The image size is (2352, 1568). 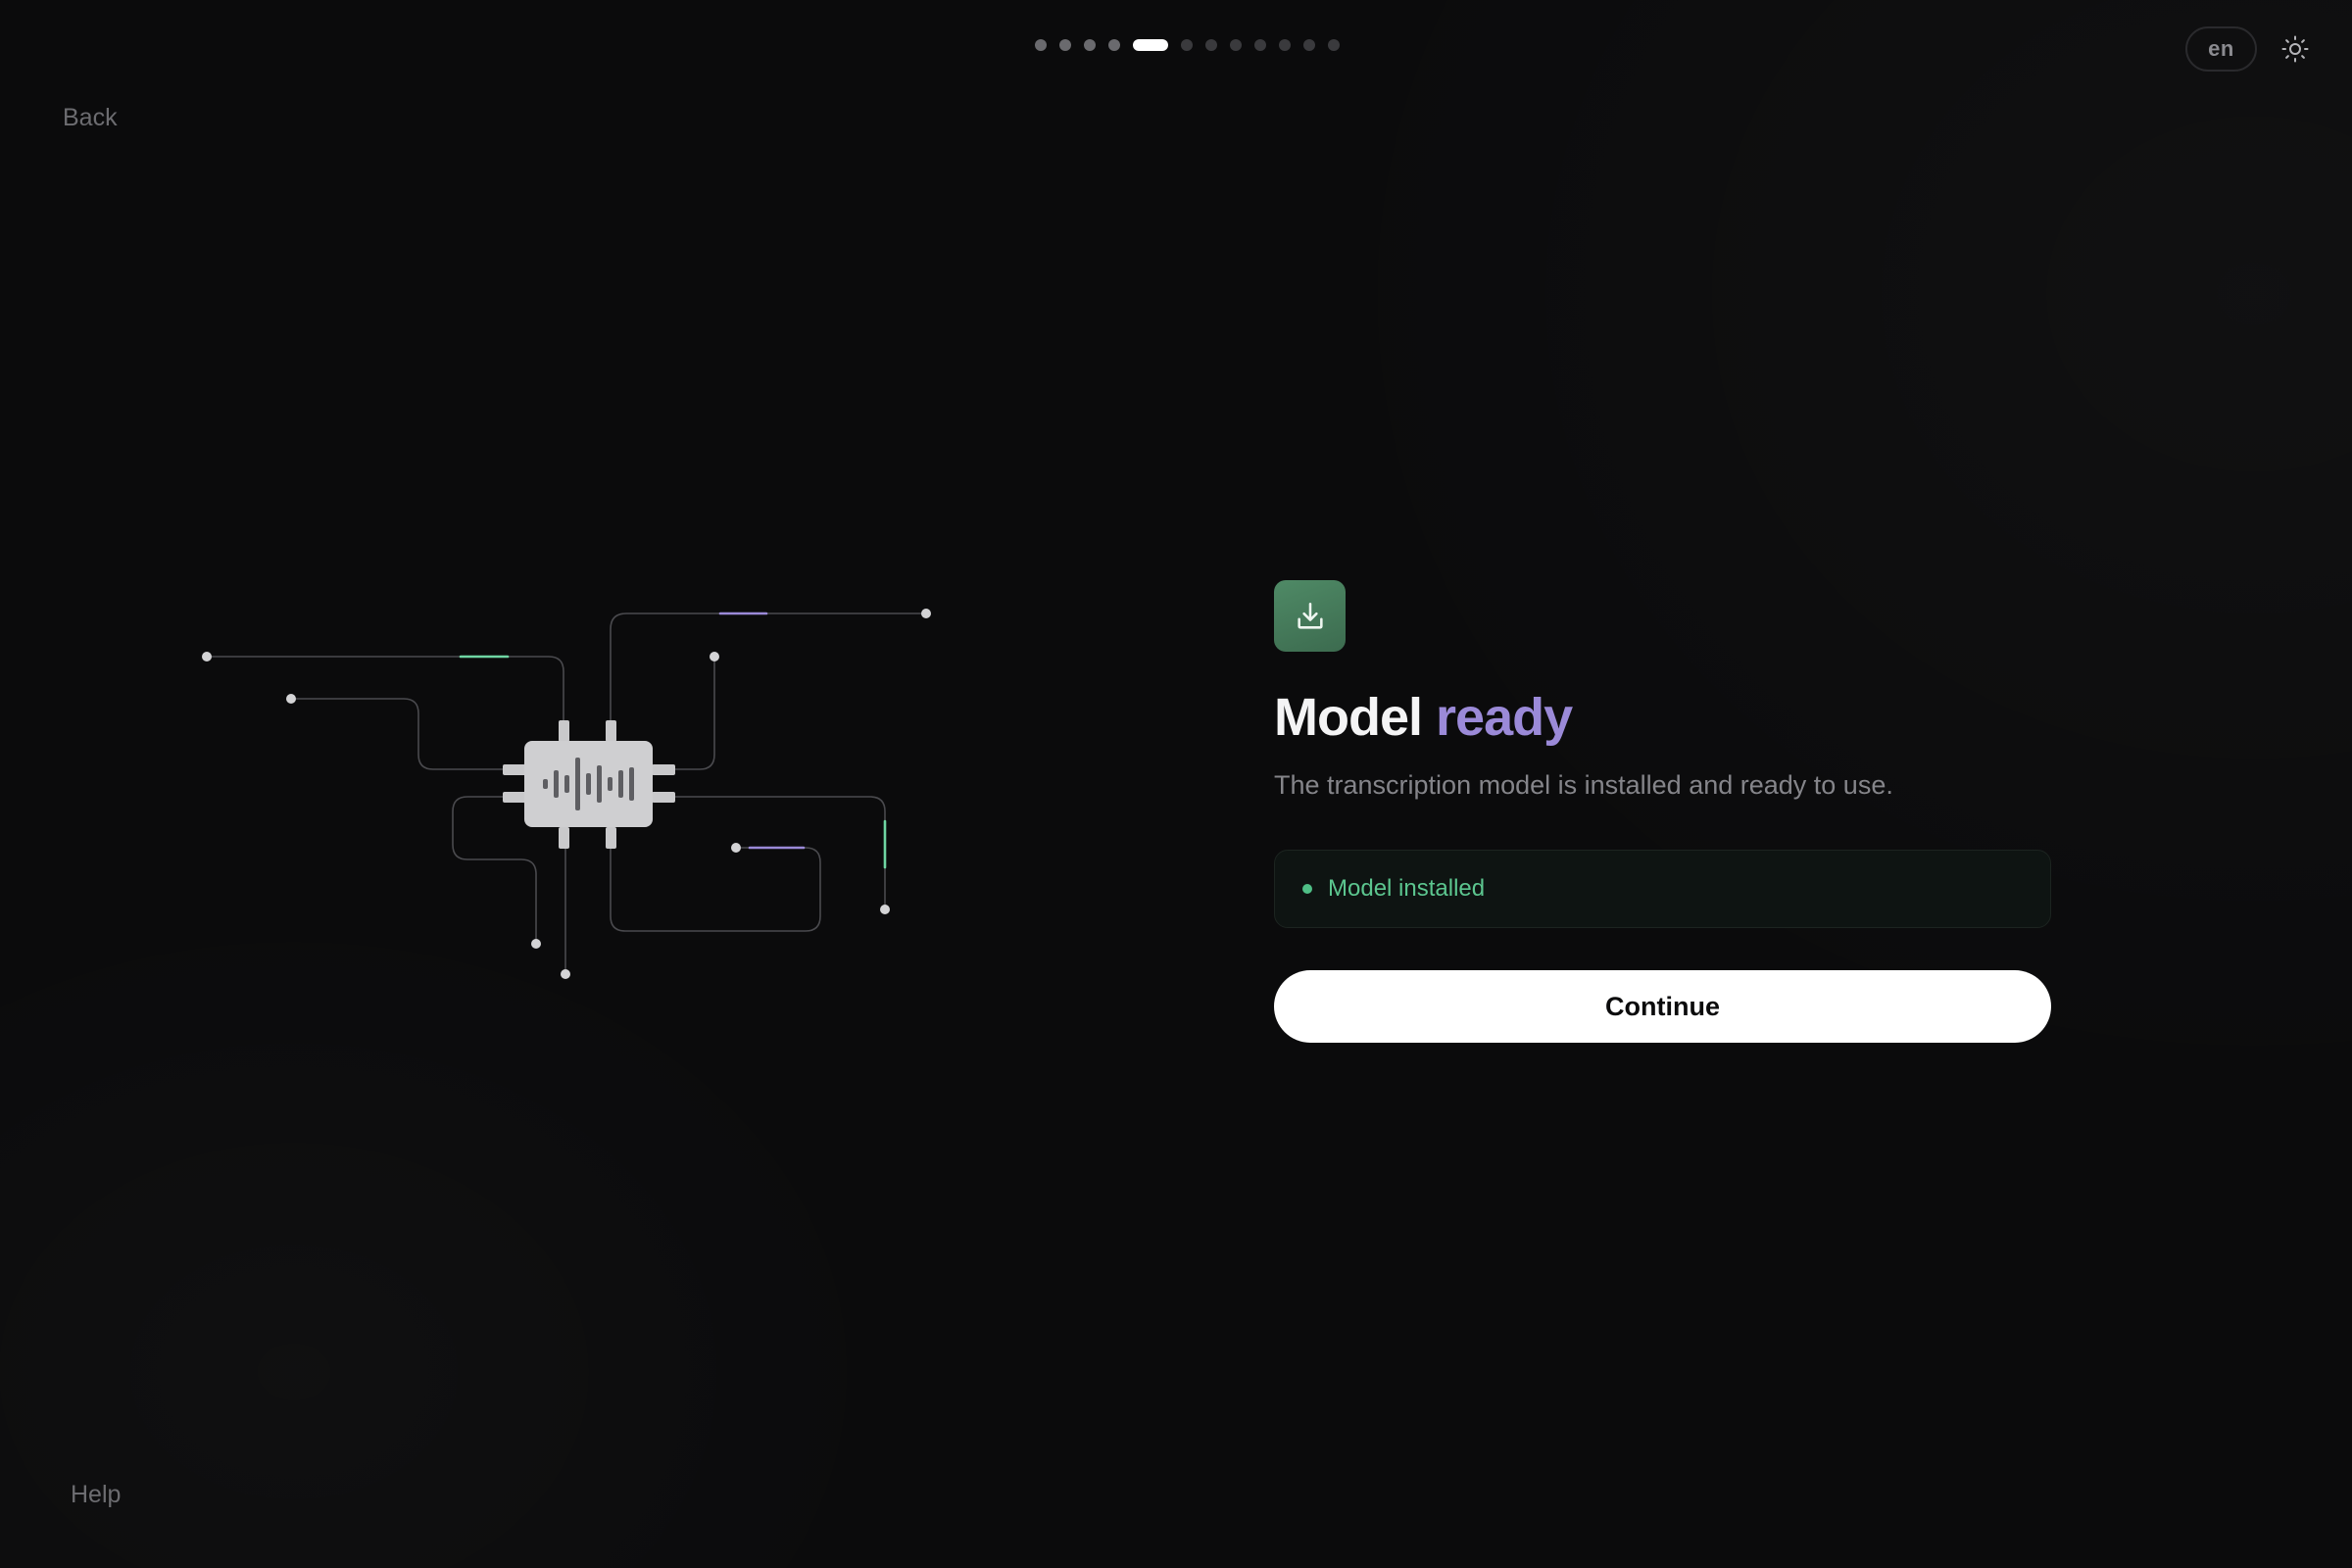 I want to click on status-badge: Model installed, so click(x=1662, y=889).